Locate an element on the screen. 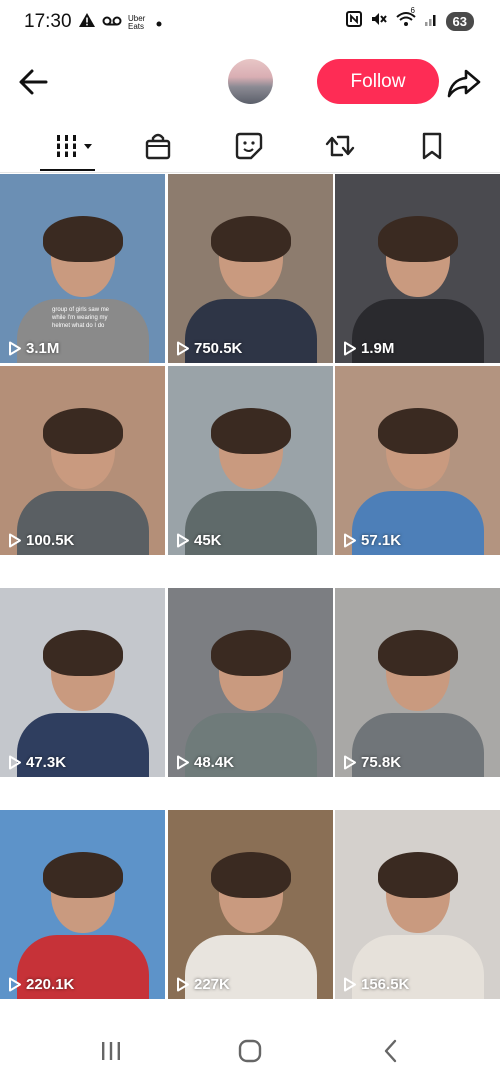  uber-eats-icon: Uber Eats is located at coordinates (137, 22).